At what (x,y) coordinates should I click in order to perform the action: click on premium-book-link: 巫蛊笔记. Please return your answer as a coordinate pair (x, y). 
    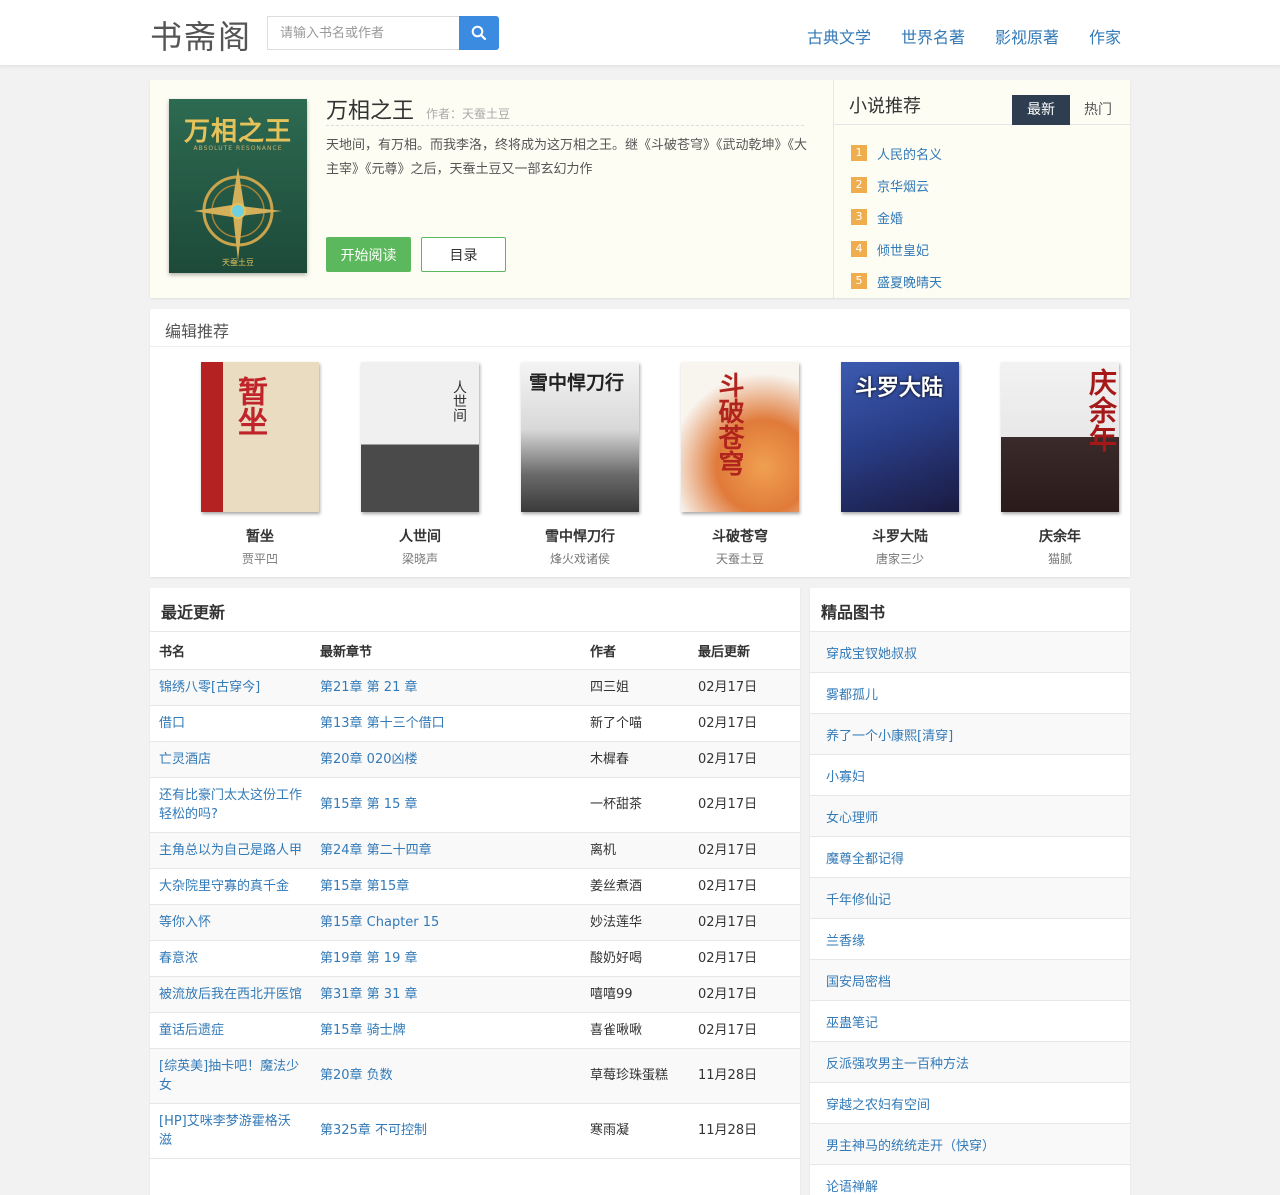
    Looking at the image, I should click on (970, 1021).